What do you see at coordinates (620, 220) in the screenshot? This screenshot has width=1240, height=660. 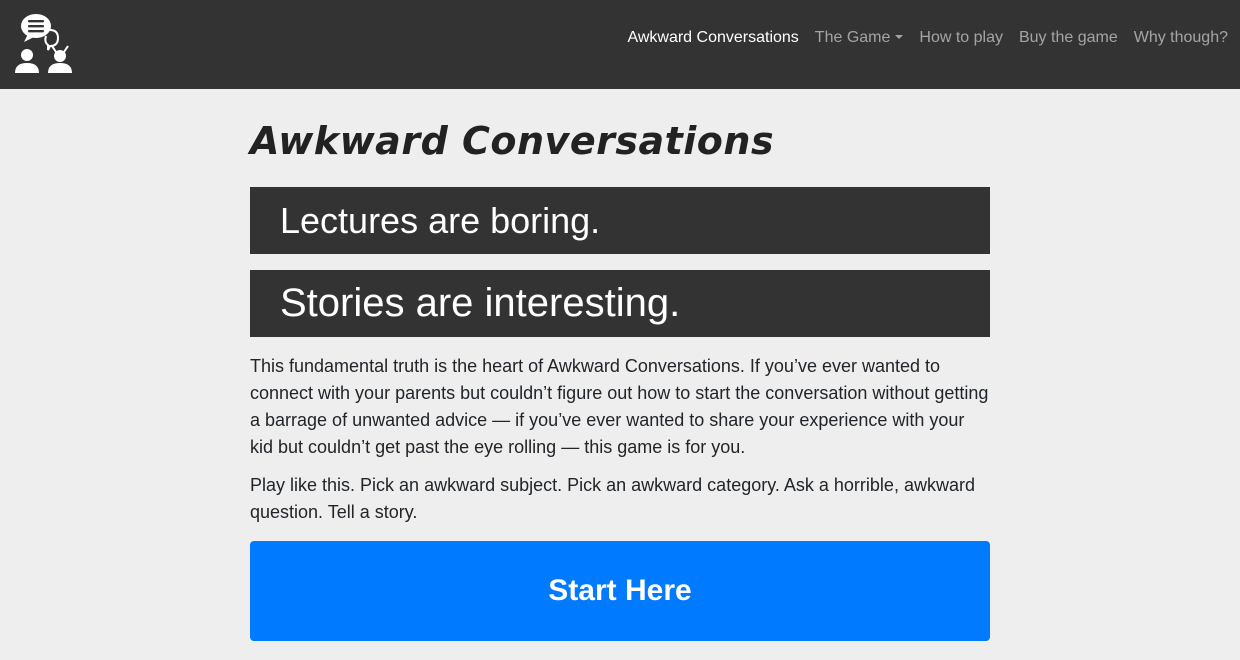 I see `banner-lectures: Lectures are boring.` at bounding box center [620, 220].